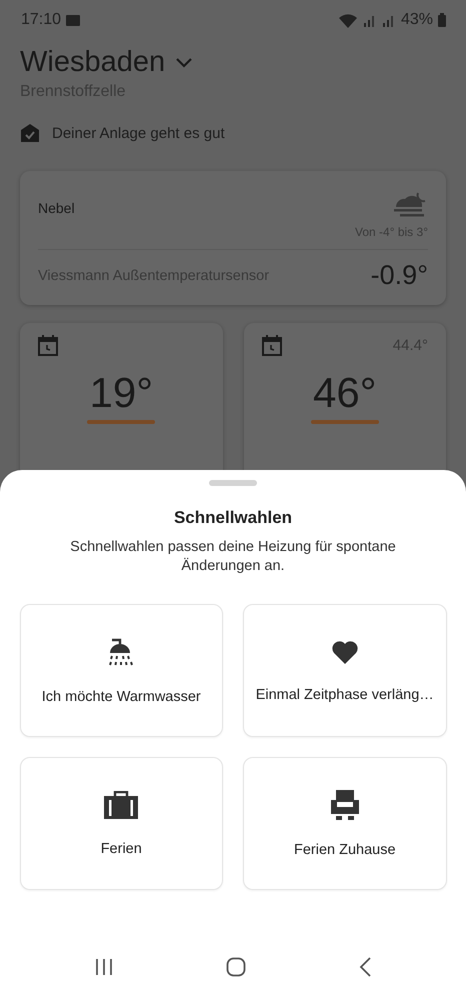 The height and width of the screenshot is (999, 466). What do you see at coordinates (416, 20) in the screenshot?
I see `battery-percentage: 43%` at bounding box center [416, 20].